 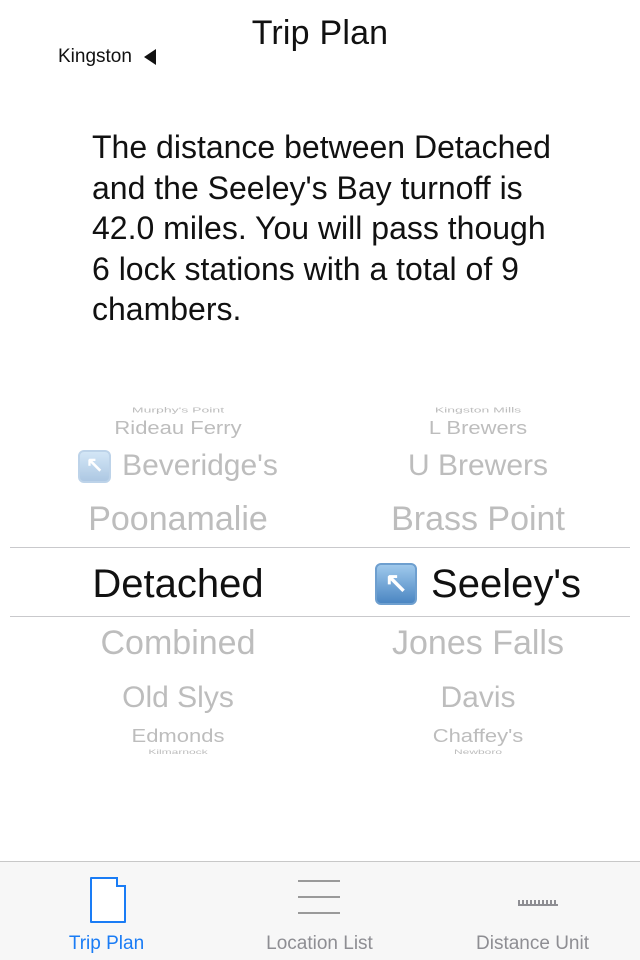 I want to click on picker-row: ↖ Beveridge's, so click(x=178, y=466).